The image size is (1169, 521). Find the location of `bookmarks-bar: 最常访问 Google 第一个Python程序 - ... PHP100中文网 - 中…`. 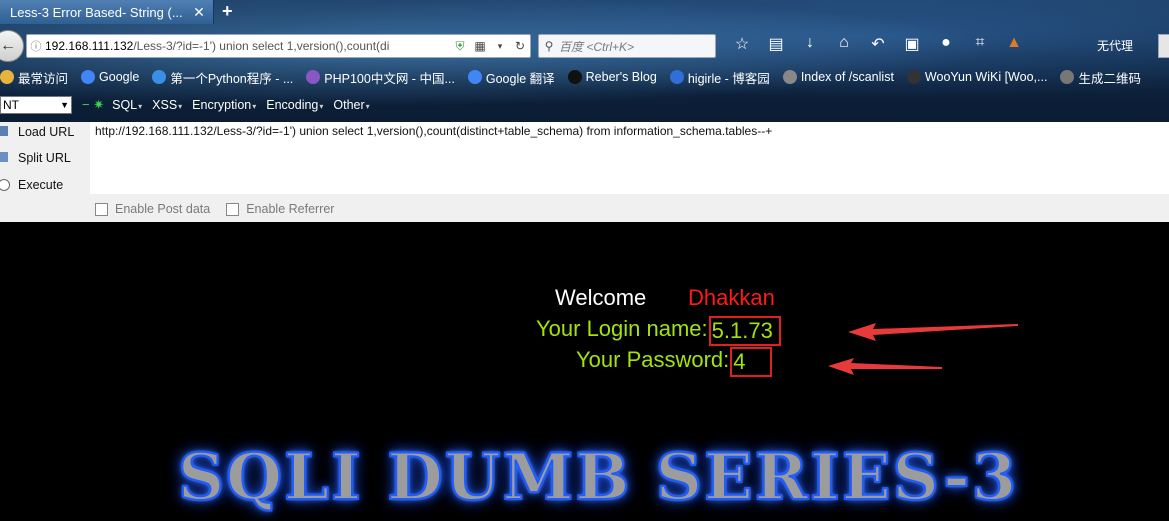

bookmarks-bar: 最常访问 Google 第一个Python程序 - ... PHP100中文网 - 中… is located at coordinates (584, 77).